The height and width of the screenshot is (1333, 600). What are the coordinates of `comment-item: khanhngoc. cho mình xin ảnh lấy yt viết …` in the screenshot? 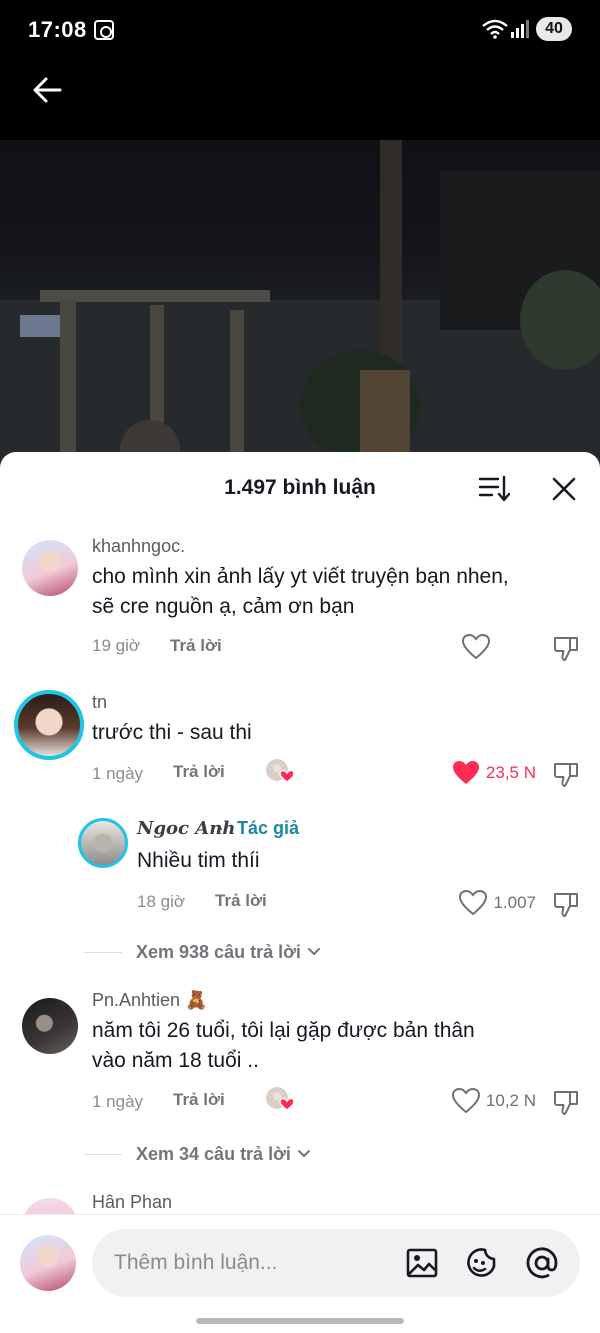 It's located at (300, 601).